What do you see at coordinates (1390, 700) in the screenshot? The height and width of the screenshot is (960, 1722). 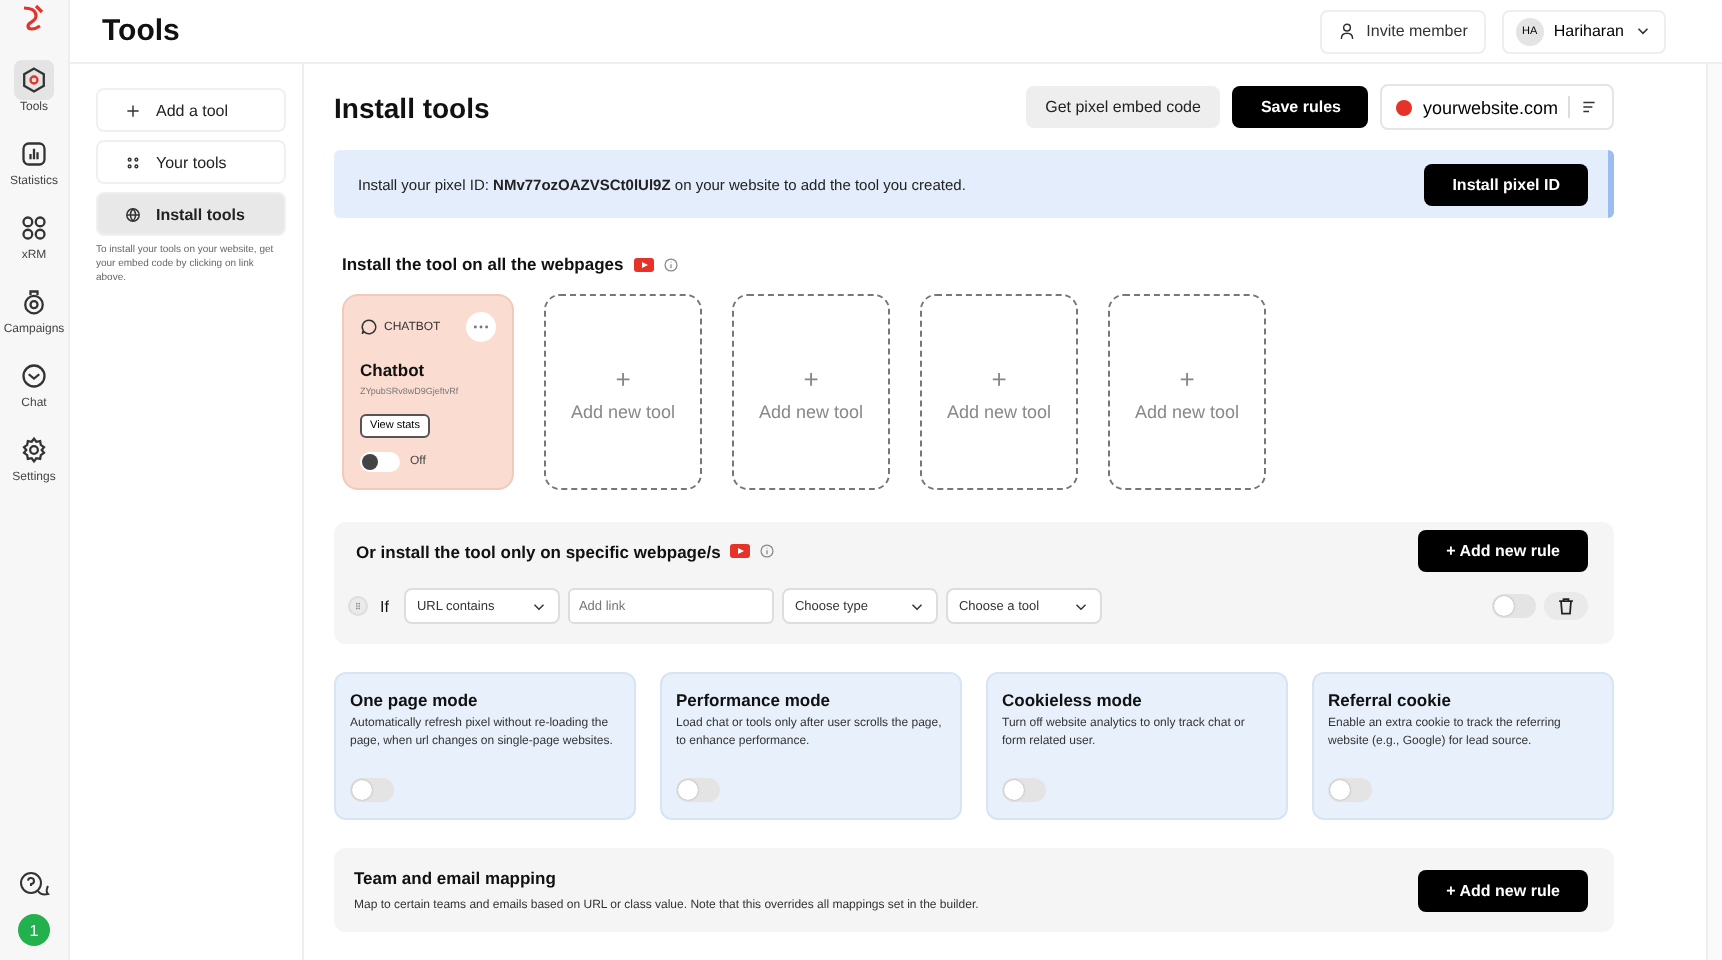 I see `mode-title: Referral cookie` at bounding box center [1390, 700].